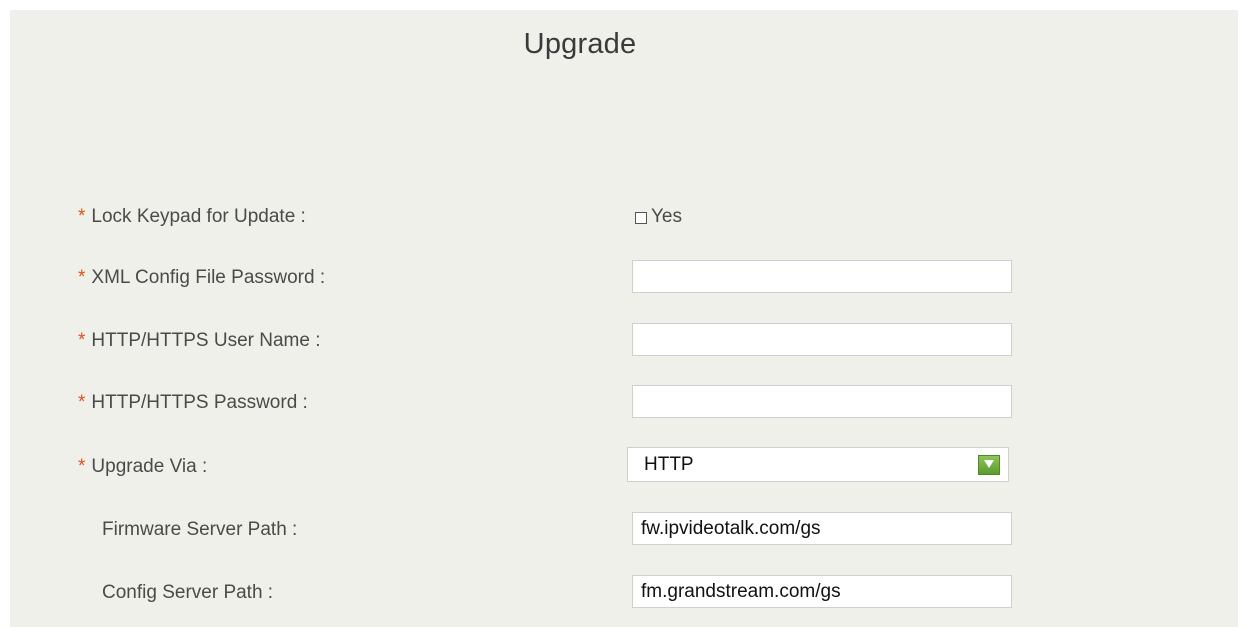 The width and height of the screenshot is (1248, 627). Describe the element at coordinates (624, 403) in the screenshot. I see `http-password-row: * HTTP/HTTPS Password :` at that location.